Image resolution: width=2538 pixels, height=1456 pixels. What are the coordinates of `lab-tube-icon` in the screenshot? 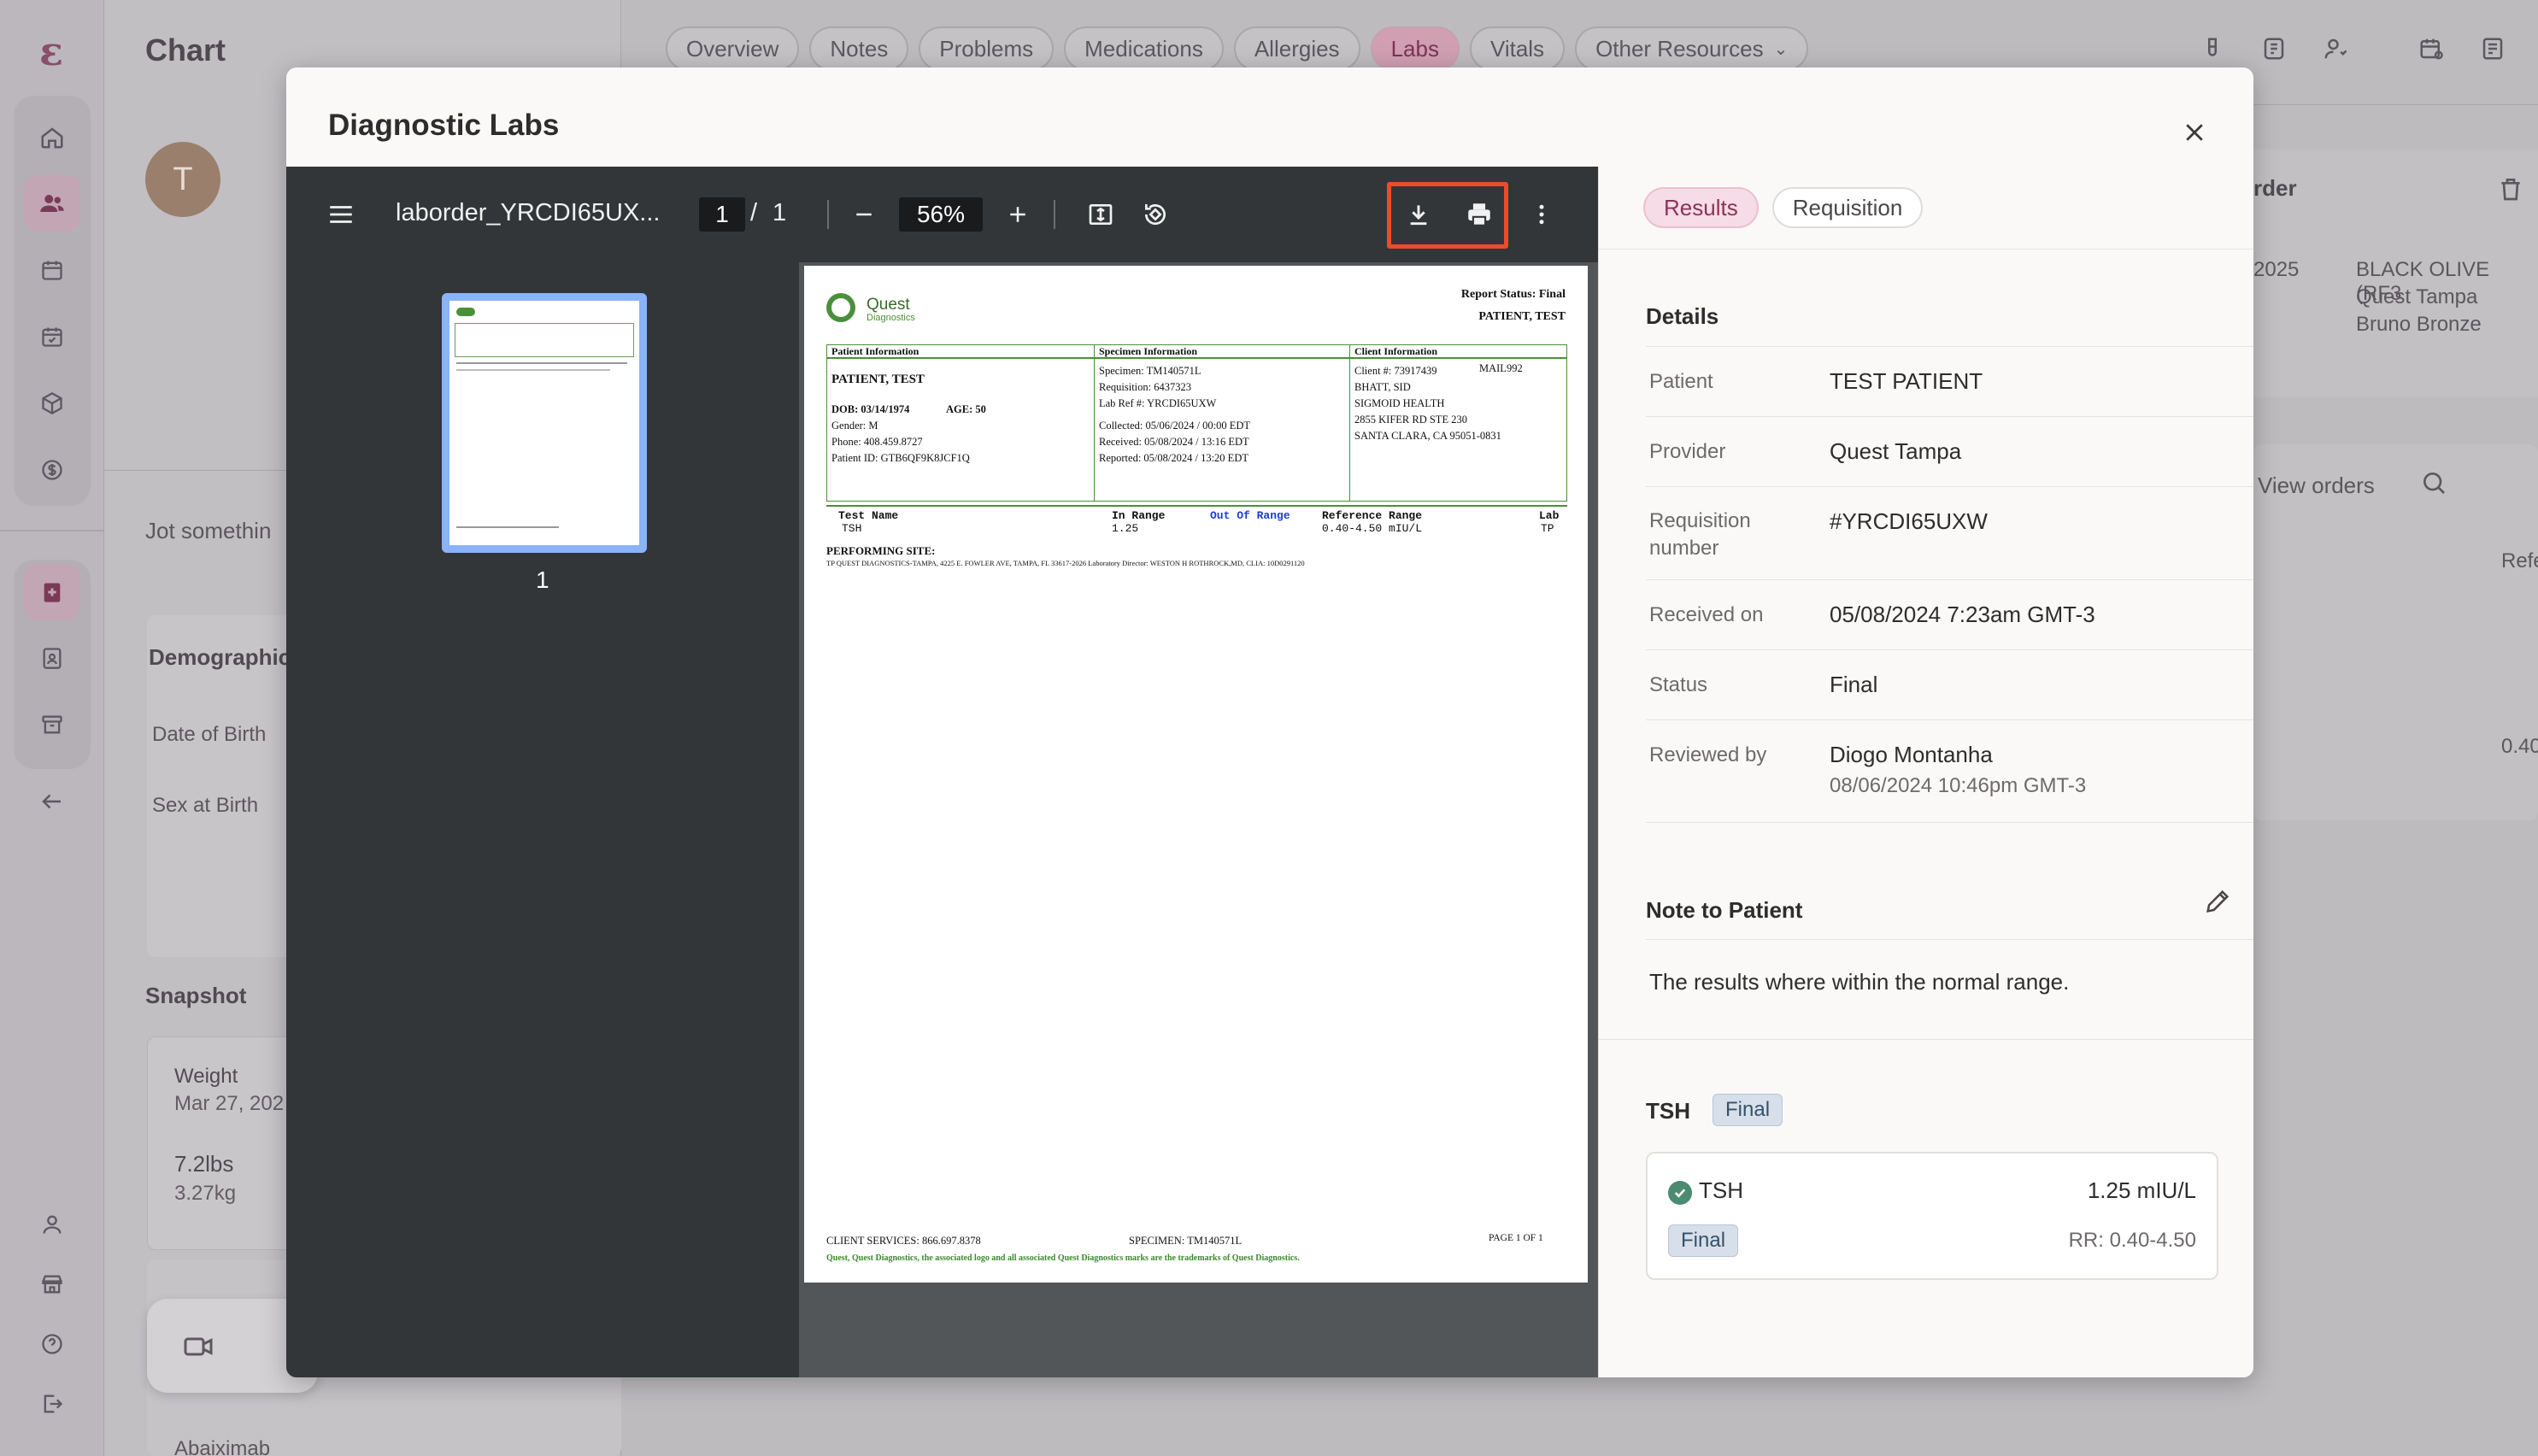 It's located at (2212, 49).